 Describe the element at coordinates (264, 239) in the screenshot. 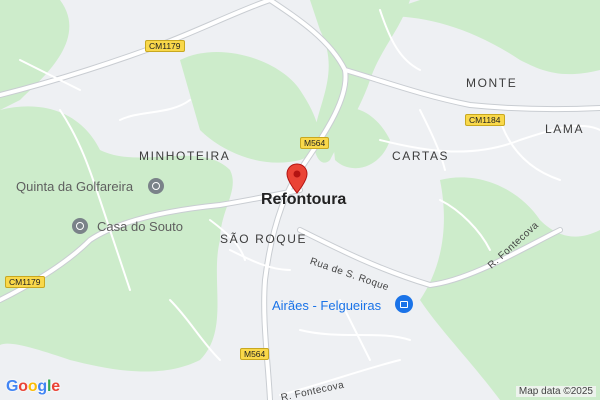

I see `area-label-sao-roque: SÃO ROQUE` at that location.